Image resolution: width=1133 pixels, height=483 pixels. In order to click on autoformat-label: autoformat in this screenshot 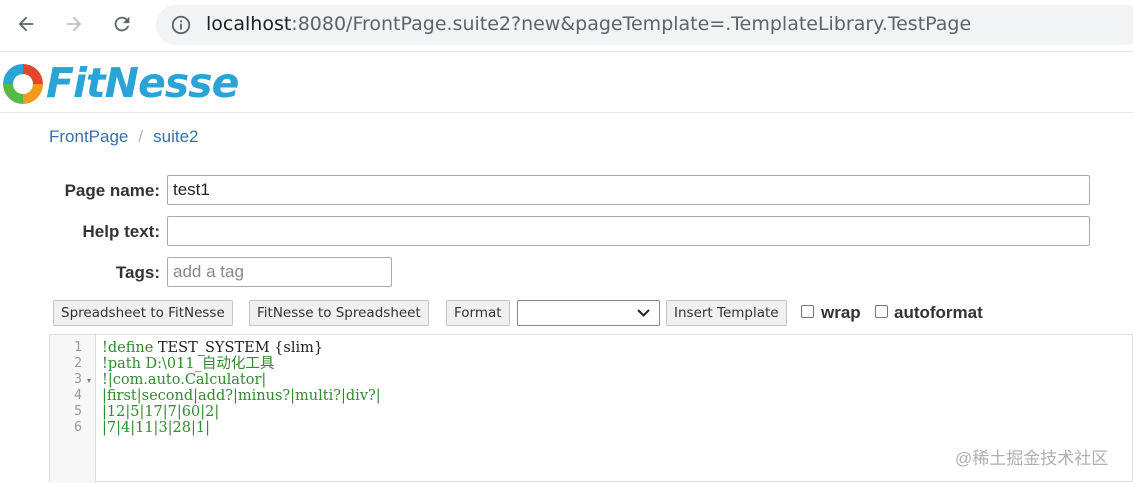, I will do `click(938, 313)`.